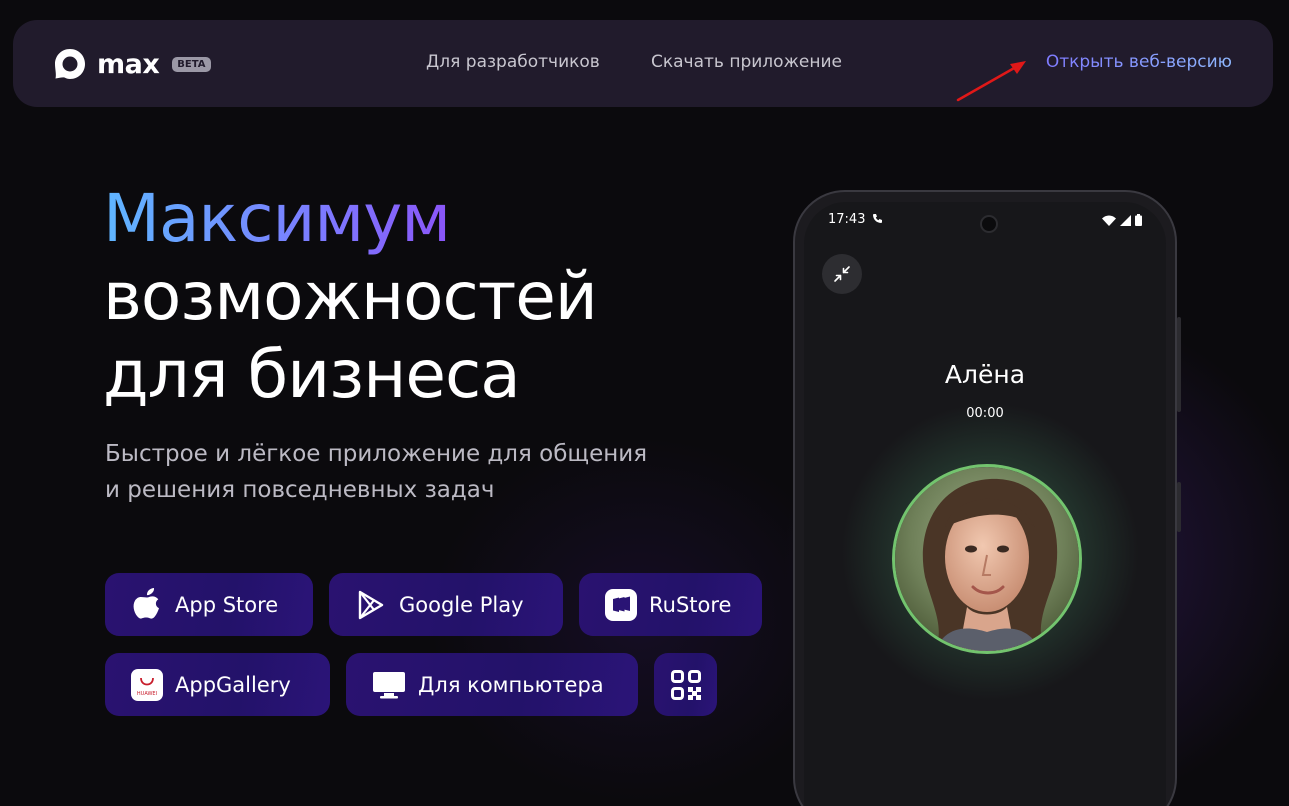  Describe the element at coordinates (1109, 220) in the screenshot. I see `wifi-icon` at that location.